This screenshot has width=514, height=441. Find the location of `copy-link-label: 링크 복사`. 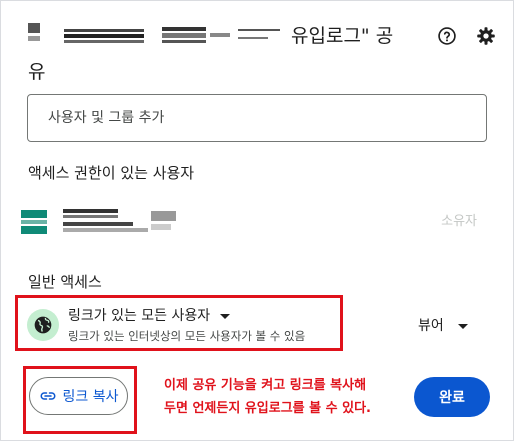

copy-link-label: 링크 복사 is located at coordinates (90, 397).